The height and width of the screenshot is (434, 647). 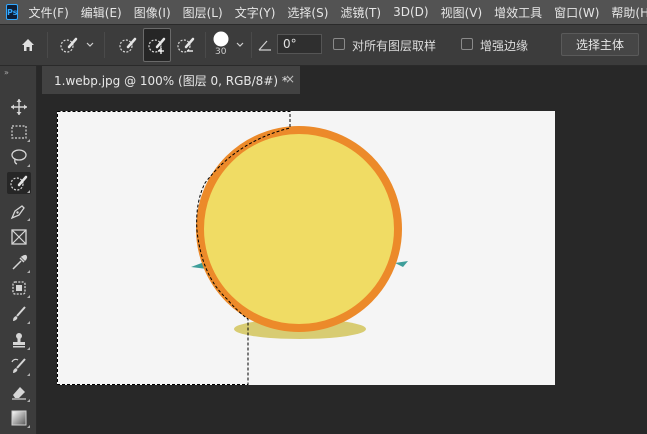 I want to click on eyedropper-tool-icon, so click(x=19, y=263).